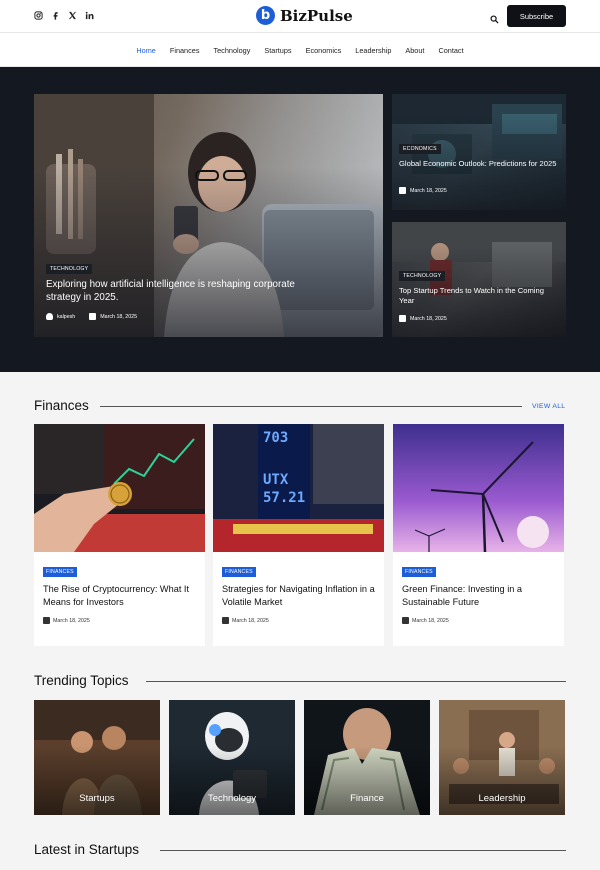 This screenshot has width=600, height=870. What do you see at coordinates (275, 438) in the screenshot?
I see `svg-text: 703` at bounding box center [275, 438].